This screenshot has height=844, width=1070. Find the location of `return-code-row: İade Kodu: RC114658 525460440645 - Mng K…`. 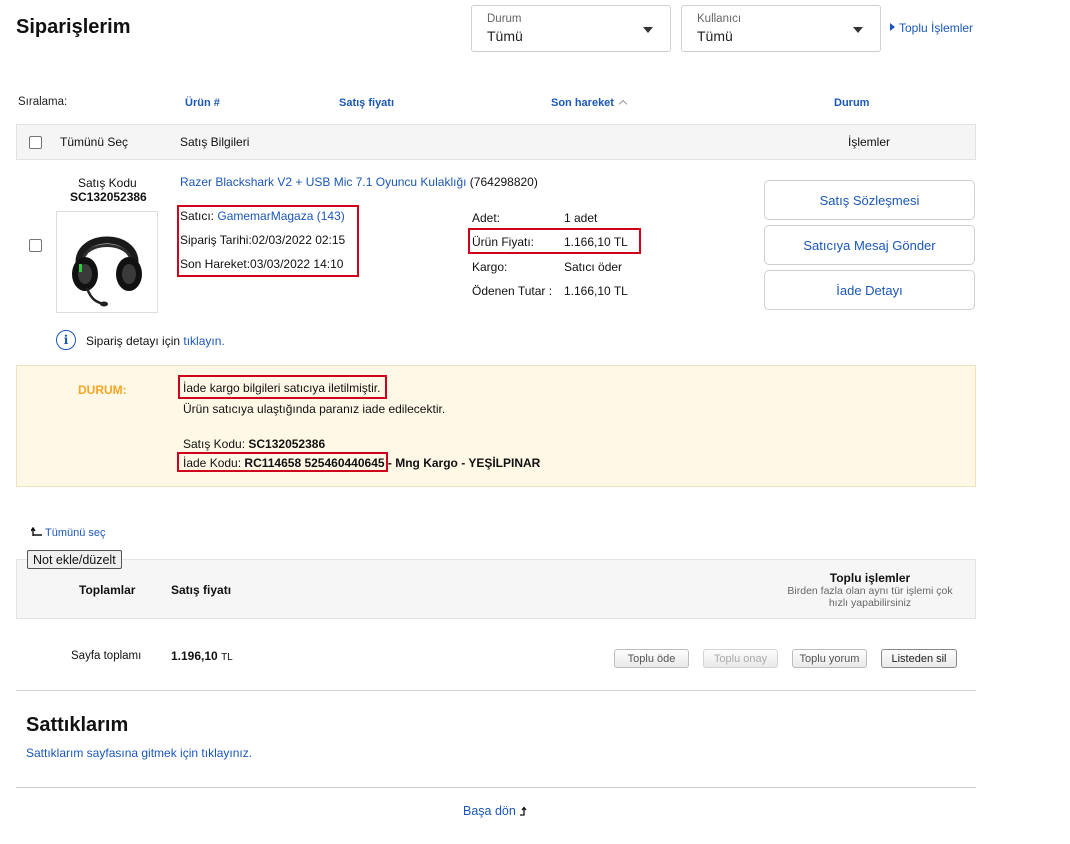

return-code-row: İade Kodu: RC114658 525460440645 - Mng K… is located at coordinates (361, 463).